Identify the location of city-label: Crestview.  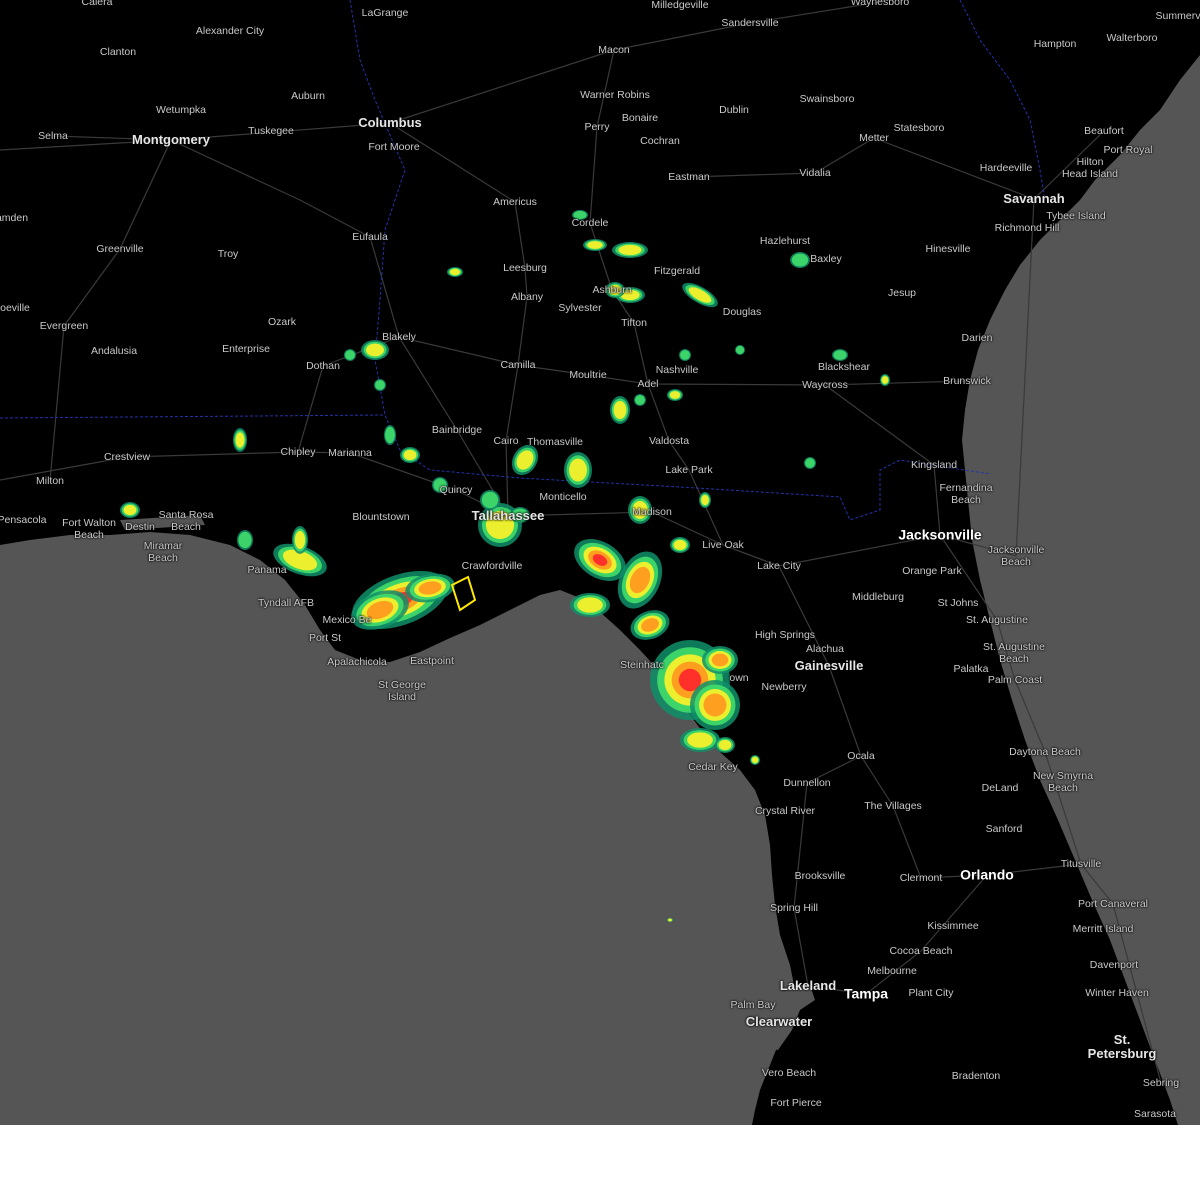
(127, 457).